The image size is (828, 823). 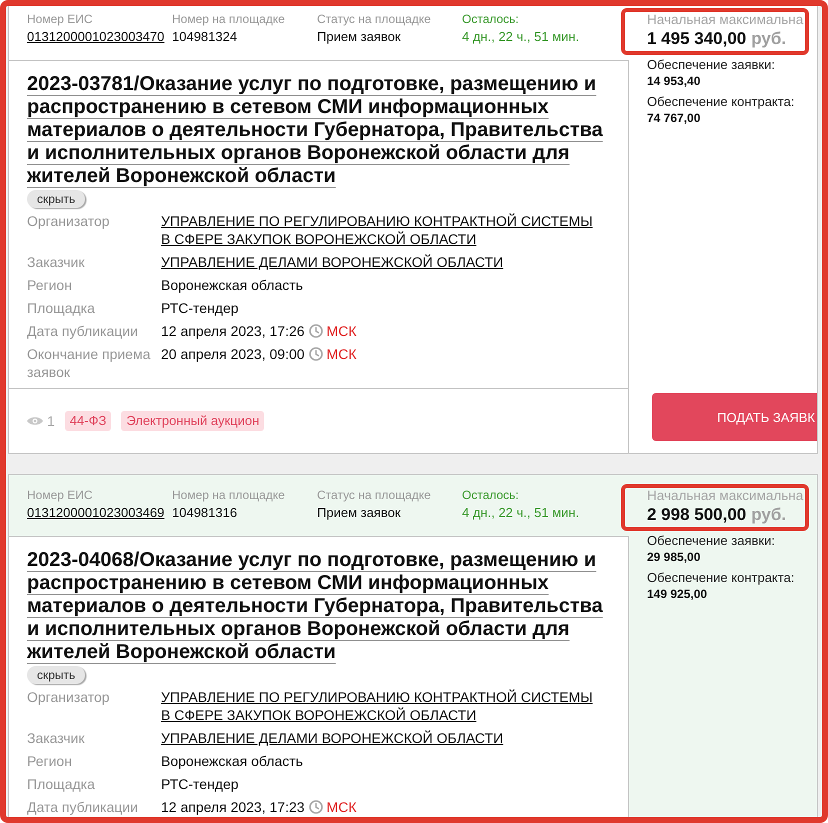 What do you see at coordinates (673, 557) in the screenshot?
I see `guarantee-value: 29 985,00` at bounding box center [673, 557].